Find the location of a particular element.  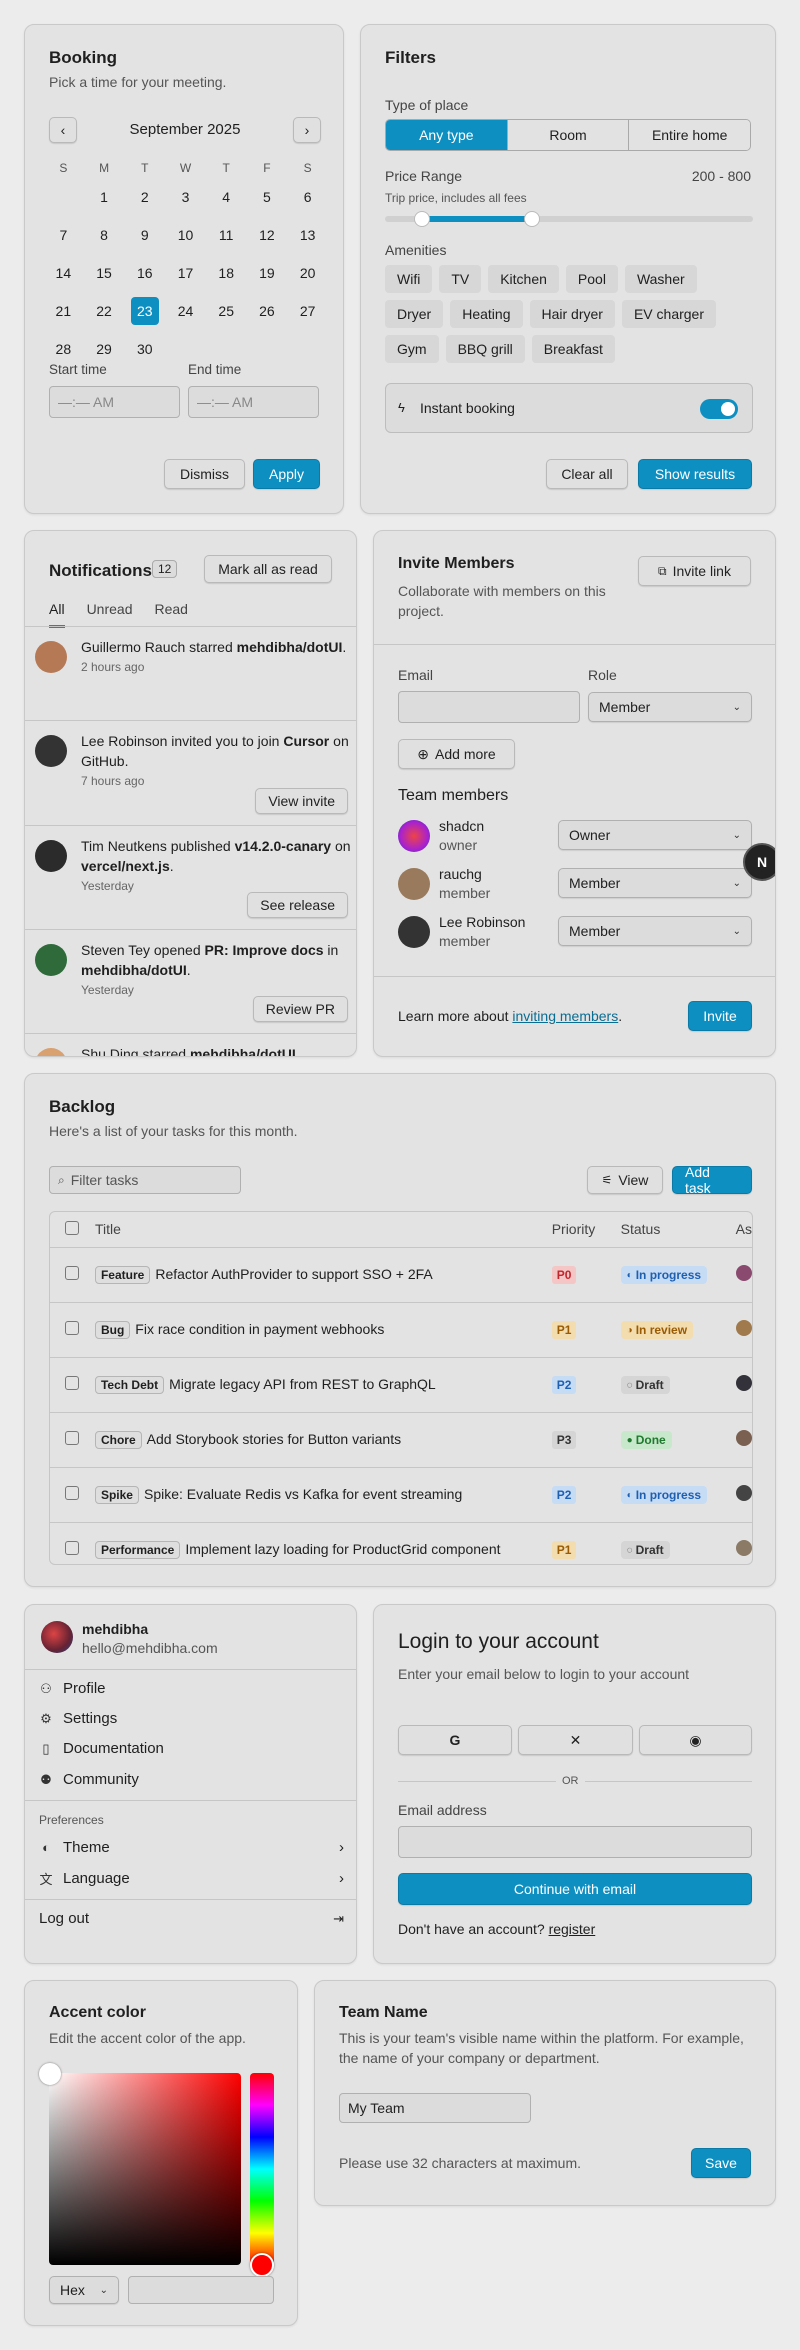

amenity-chip: EV charger is located at coordinates (669, 314).